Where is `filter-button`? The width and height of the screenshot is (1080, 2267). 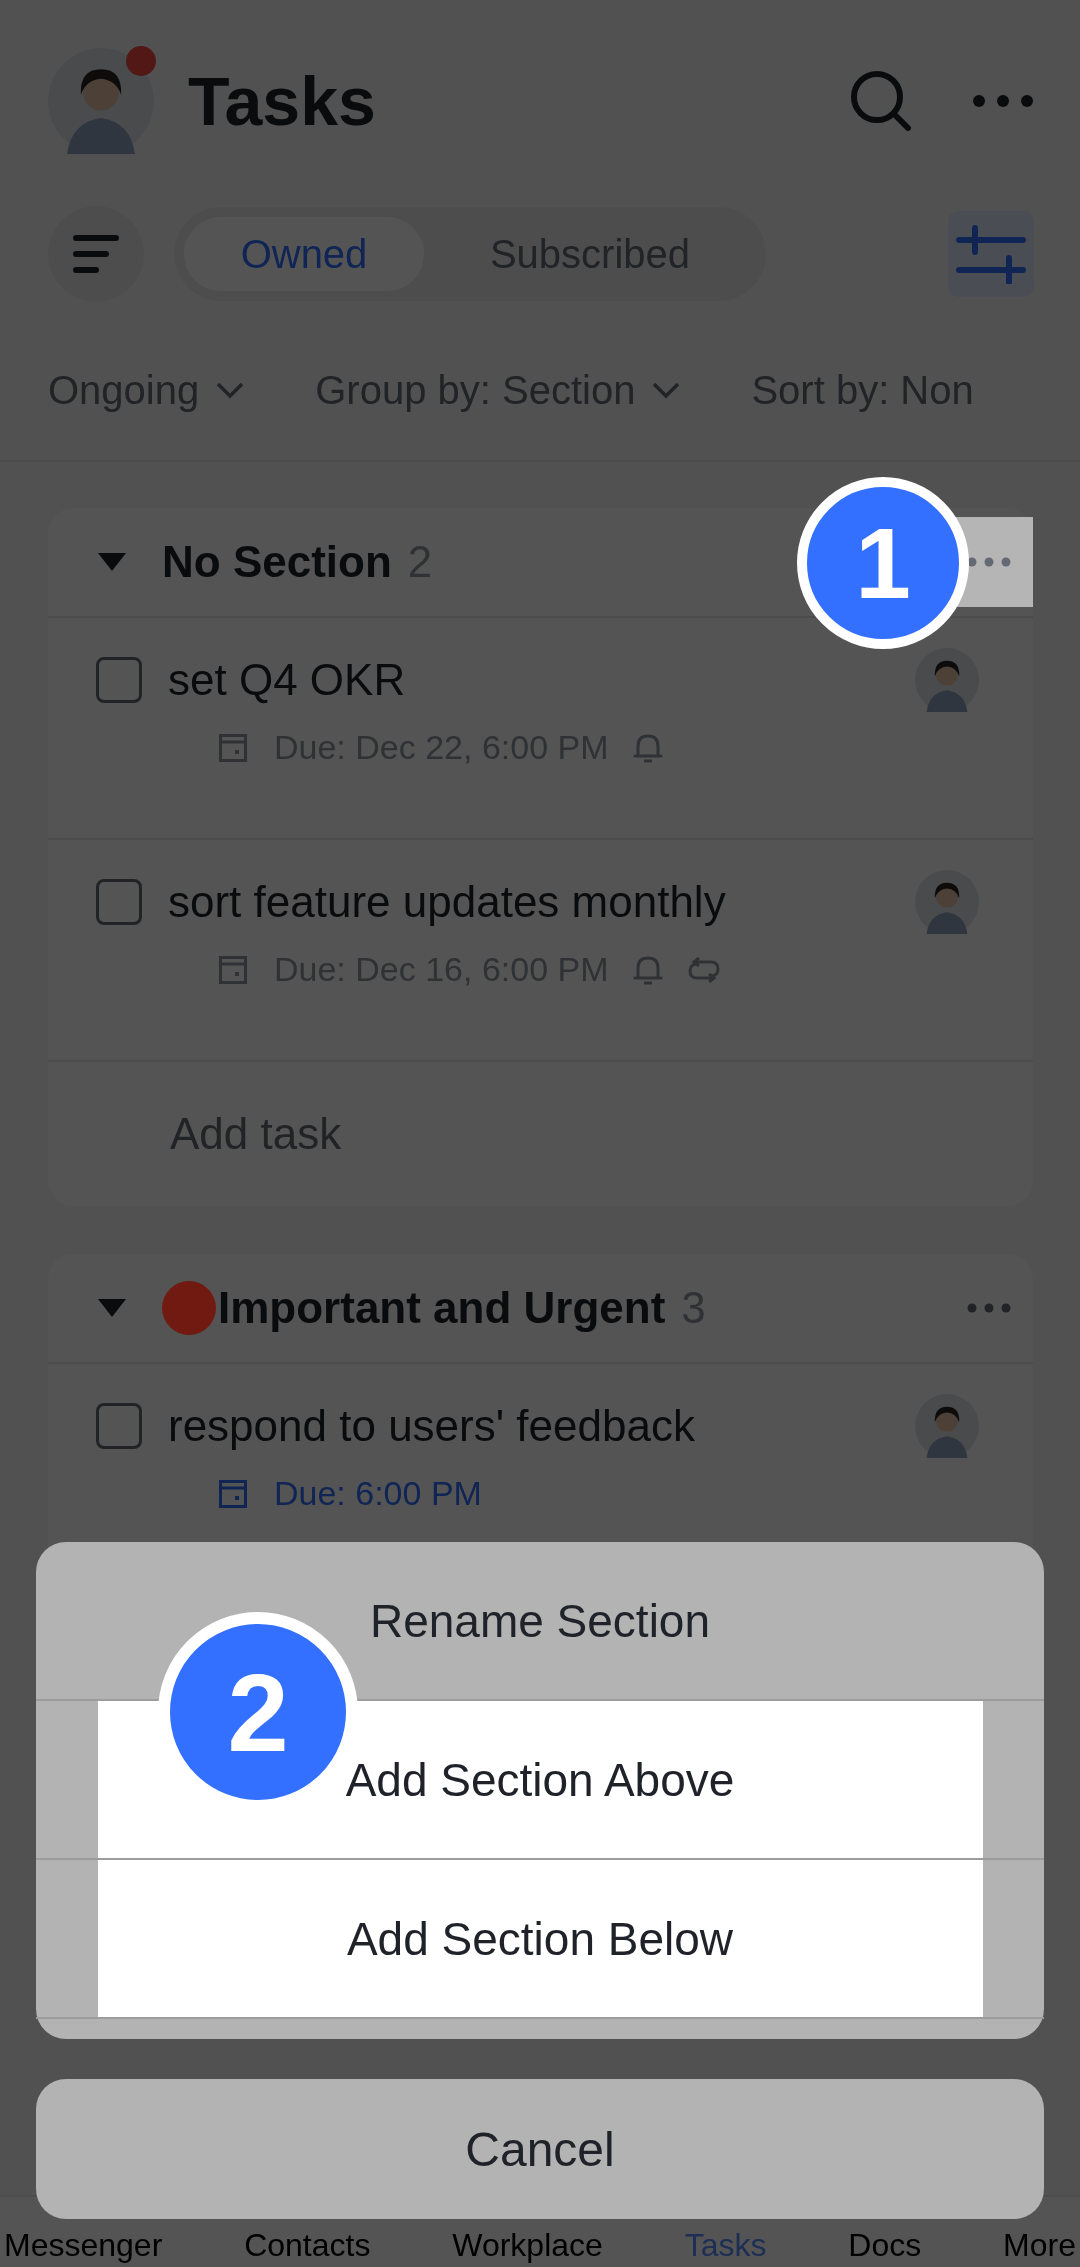 filter-button is located at coordinates (991, 254).